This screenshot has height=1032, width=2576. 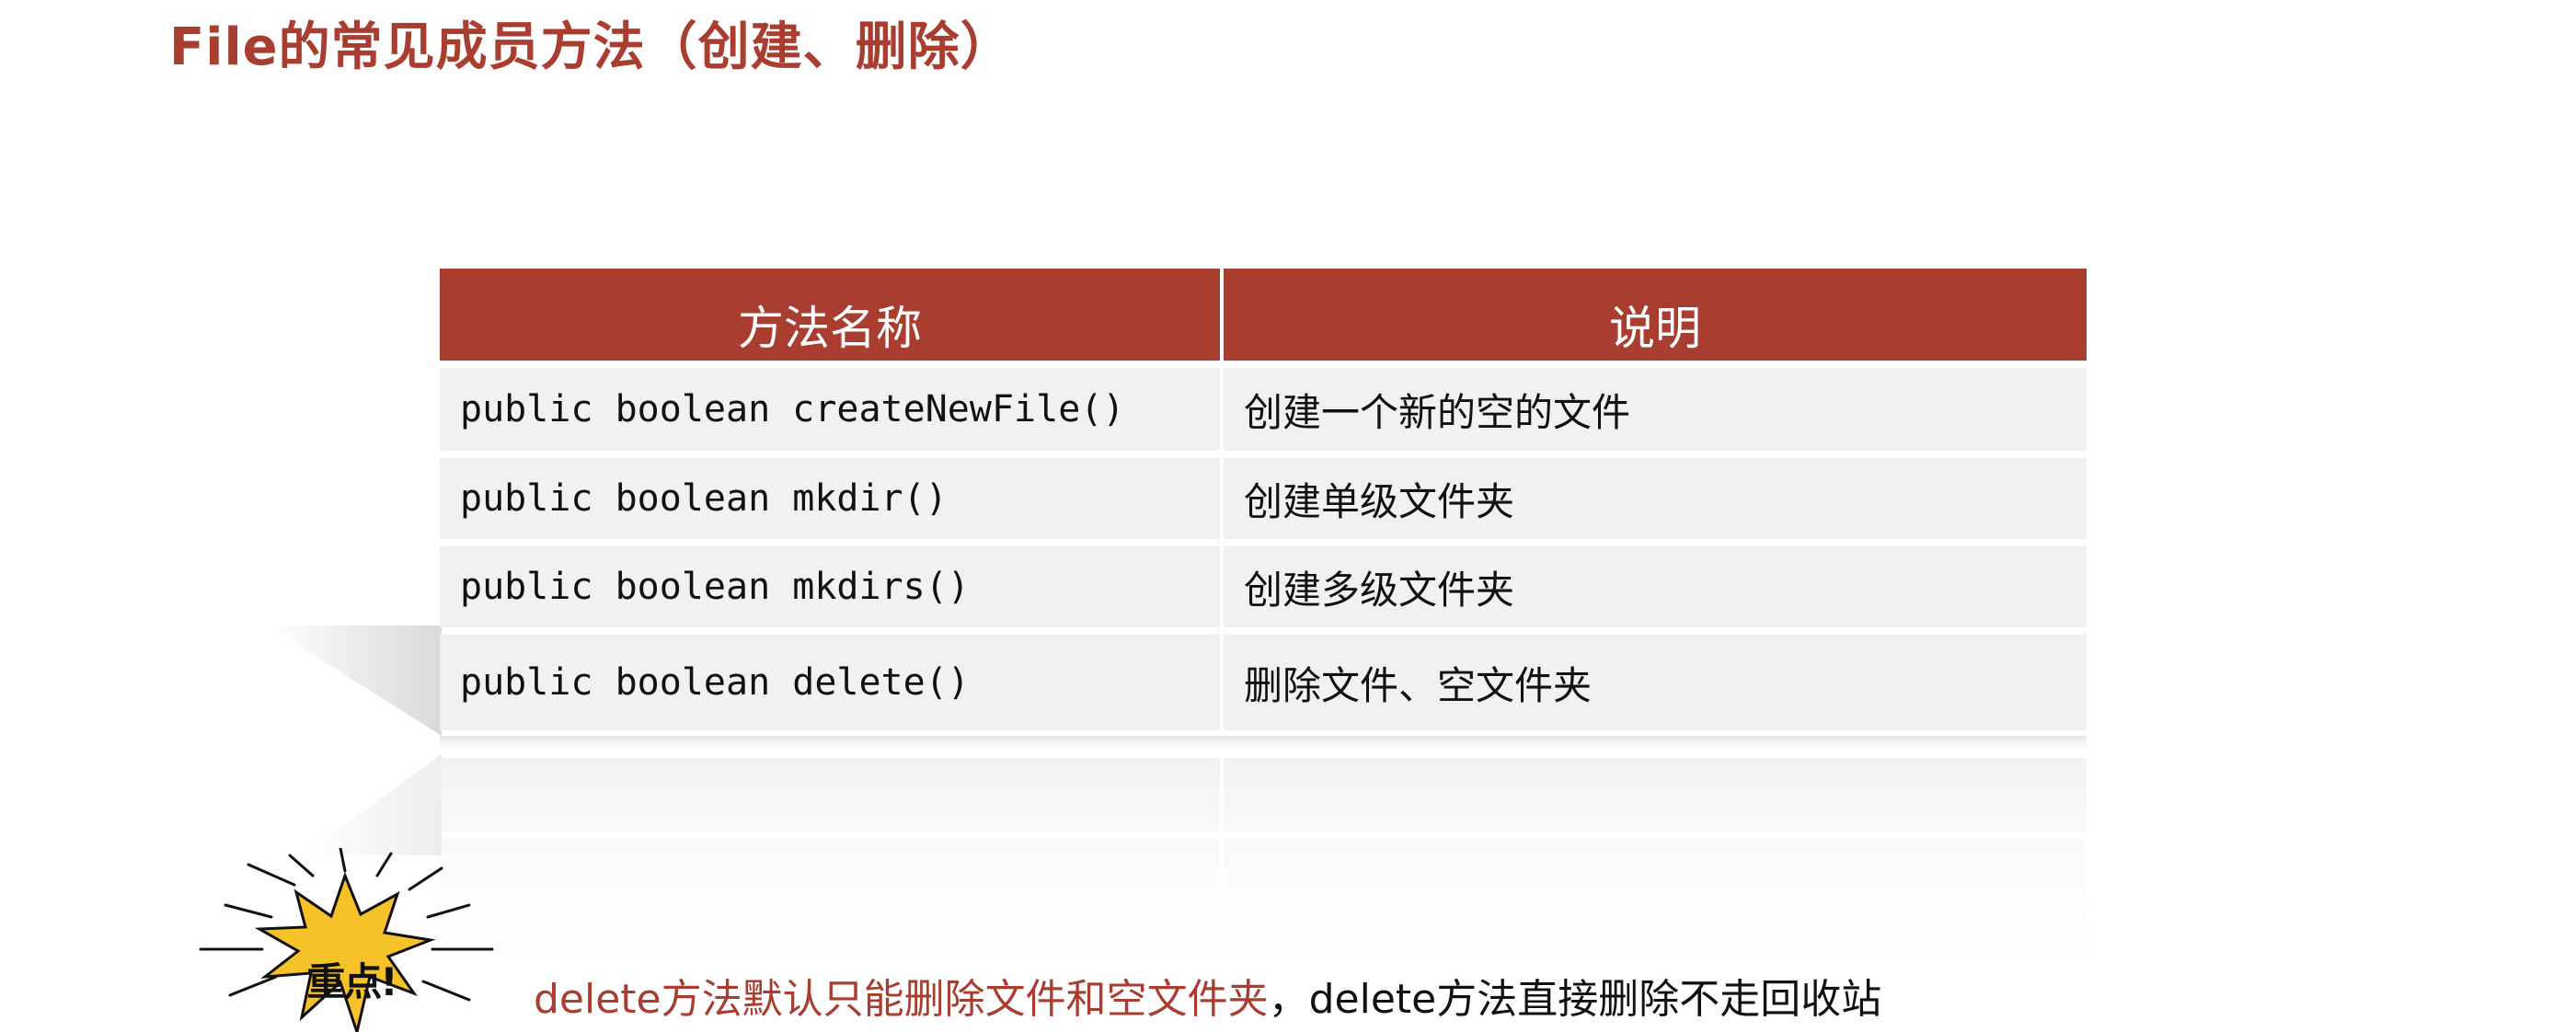 What do you see at coordinates (1655, 409) in the screenshot?
I see `description-cell: 创建一个新的空的文件` at bounding box center [1655, 409].